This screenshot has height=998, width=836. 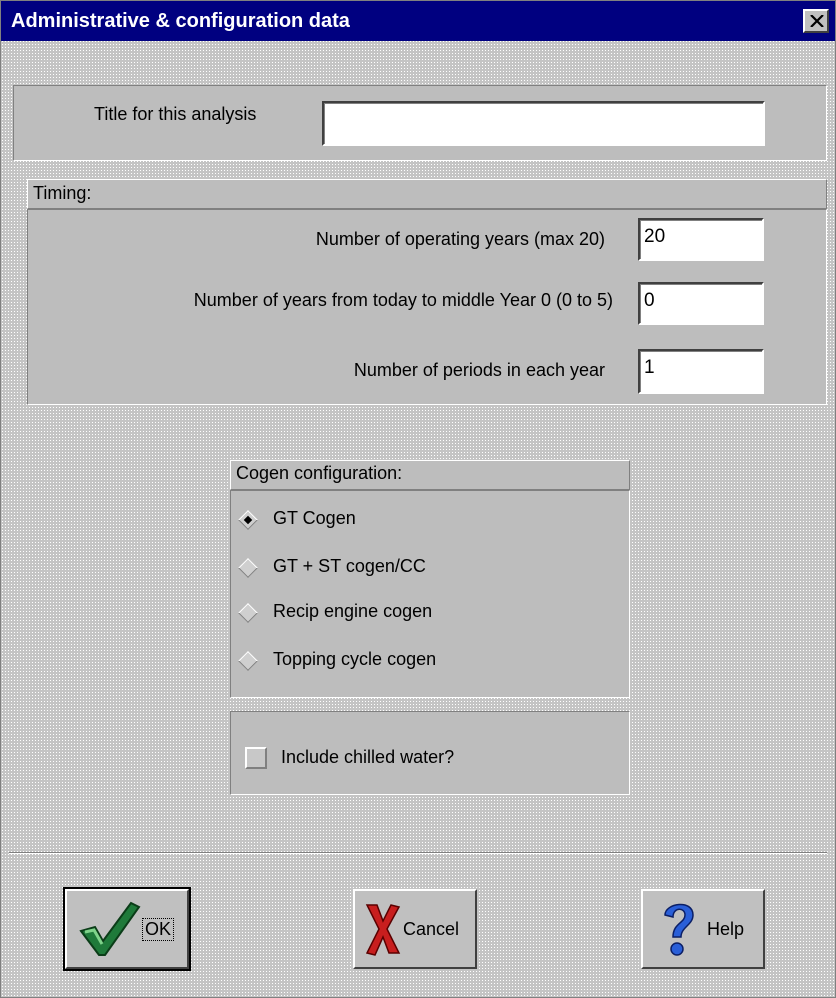 I want to click on help-button-label: Help, so click(x=726, y=929).